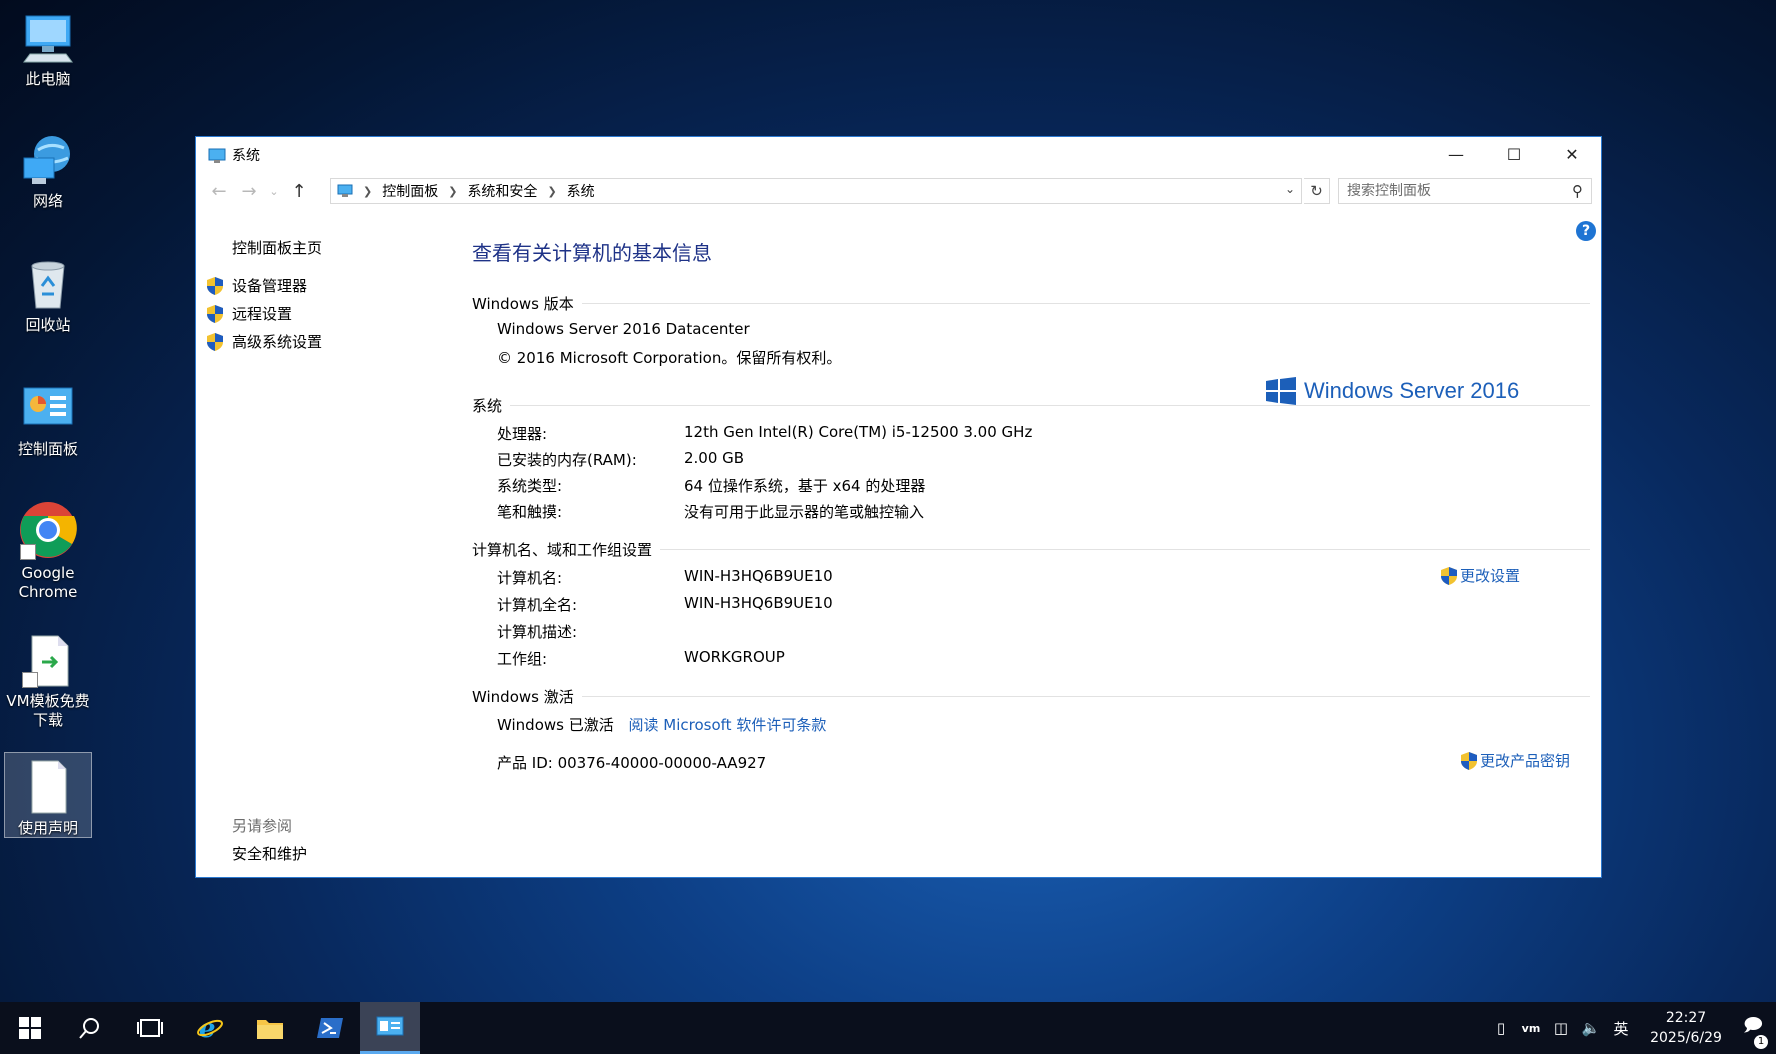 Image resolution: width=1776 pixels, height=1054 pixels. What do you see at coordinates (1480, 575) in the screenshot?
I see `change-settings-link: 更改设置` at bounding box center [1480, 575].